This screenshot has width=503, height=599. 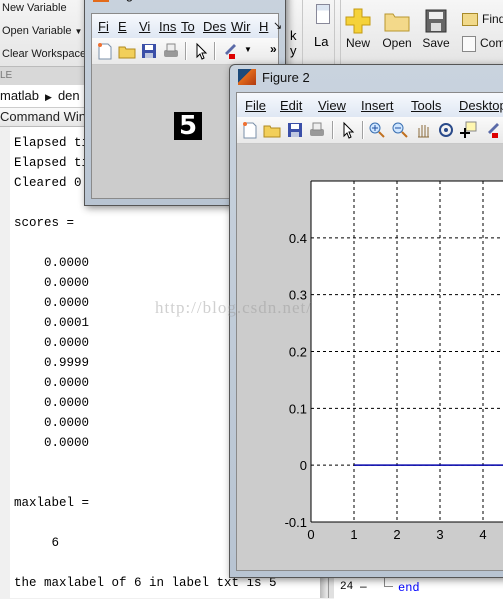 I want to click on command-output-line: maxlabel =, so click(x=52, y=503).